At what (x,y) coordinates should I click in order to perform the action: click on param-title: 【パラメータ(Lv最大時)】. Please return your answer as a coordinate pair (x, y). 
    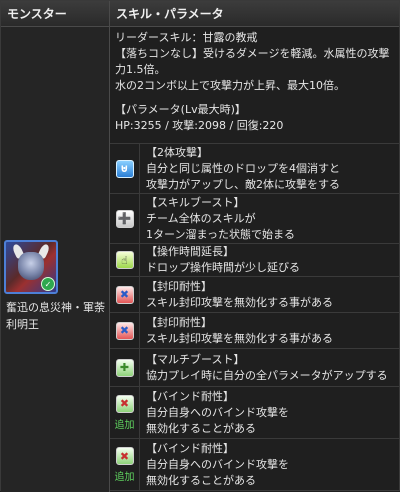
    Looking at the image, I should click on (180, 109).